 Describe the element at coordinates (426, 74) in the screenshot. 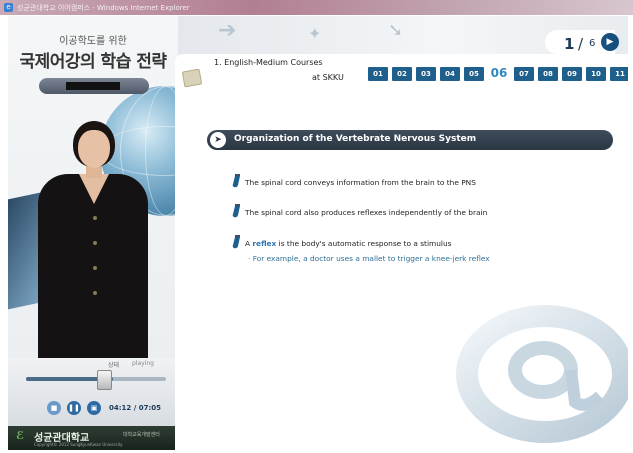

I see `nav-item-03: 03` at that location.